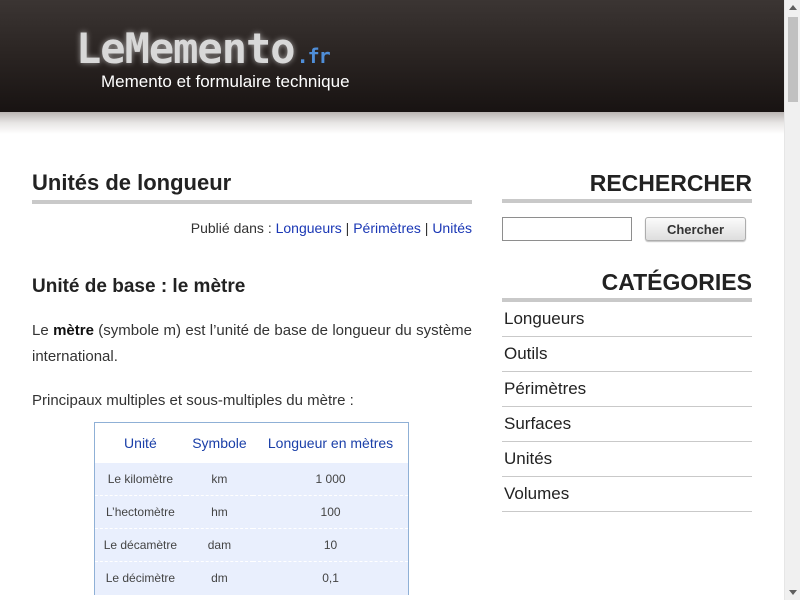 The width and height of the screenshot is (800, 600). Describe the element at coordinates (792, 592) in the screenshot. I see `scroll-down-arrow-icon` at that location.